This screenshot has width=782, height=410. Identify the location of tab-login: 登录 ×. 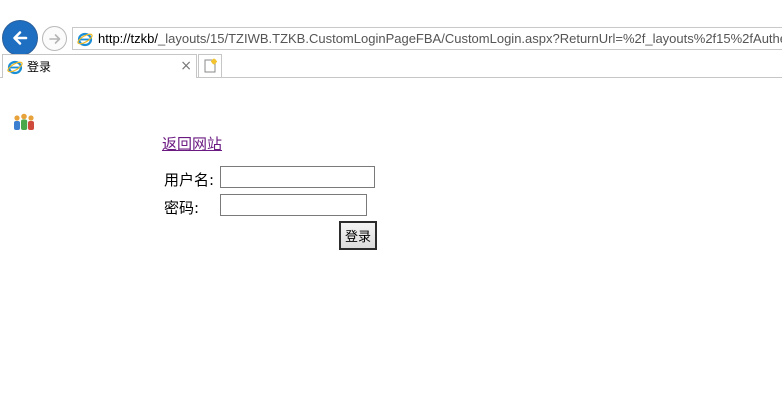
(99, 66).